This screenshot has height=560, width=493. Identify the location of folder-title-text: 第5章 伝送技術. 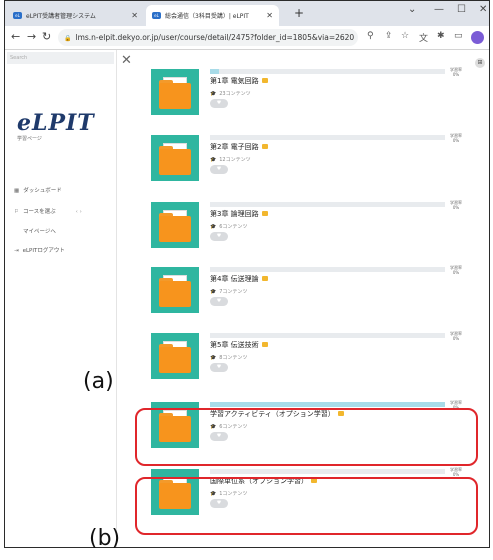
(234, 345).